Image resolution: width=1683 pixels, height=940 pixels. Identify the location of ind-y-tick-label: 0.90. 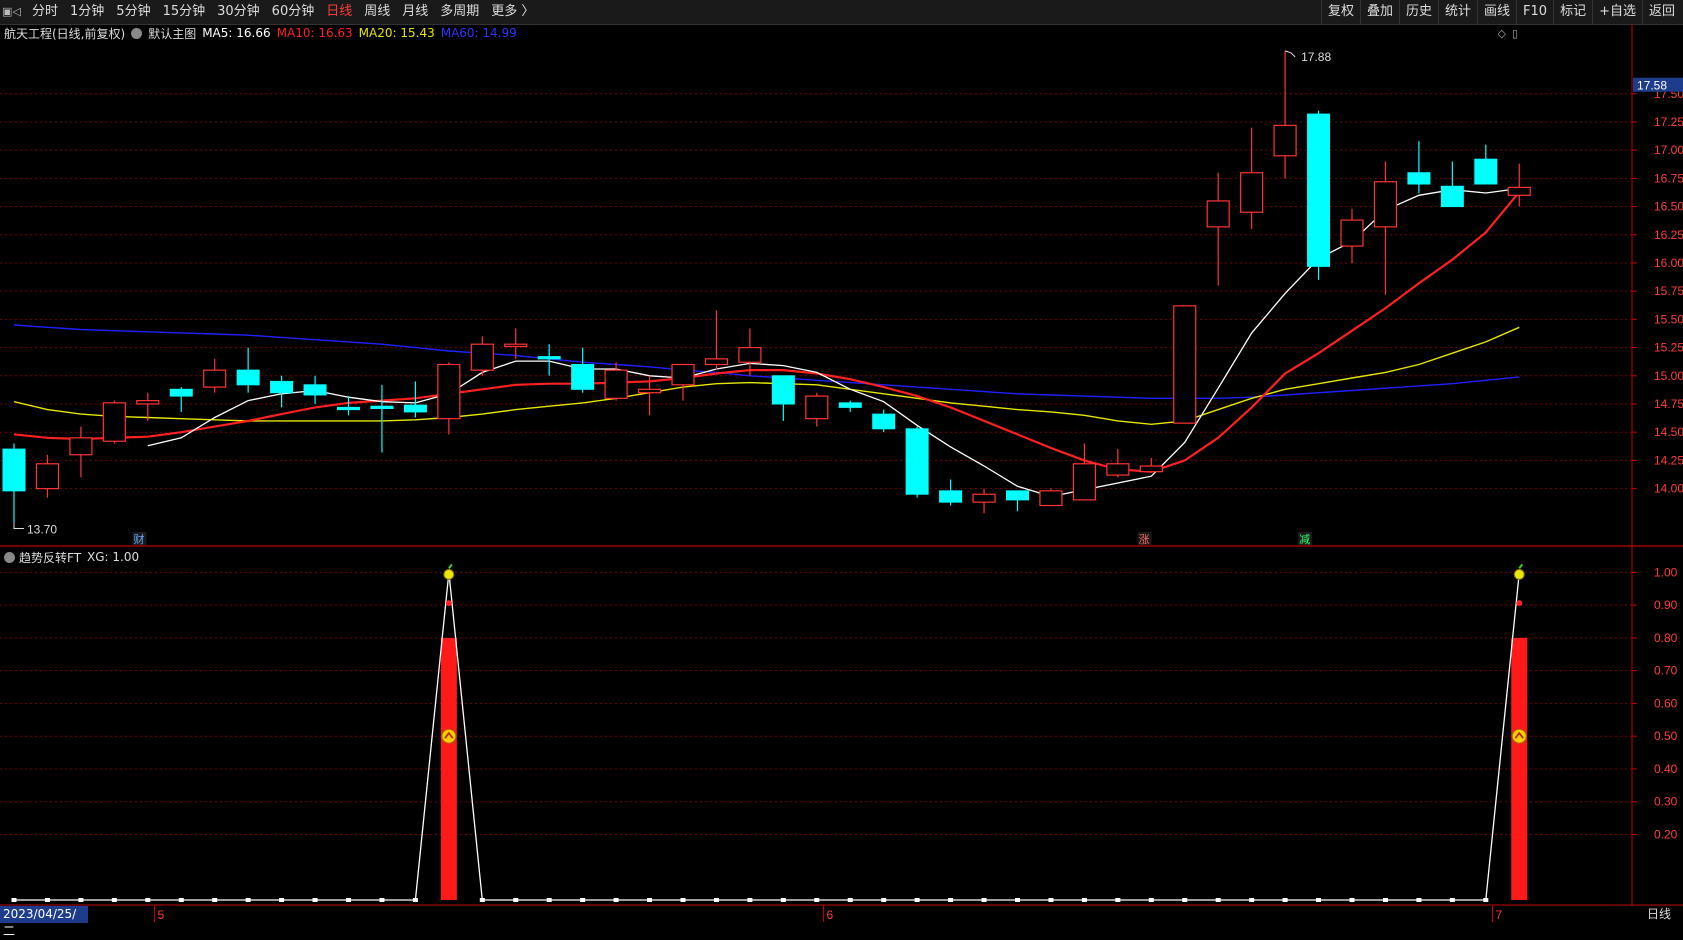
(1666, 605).